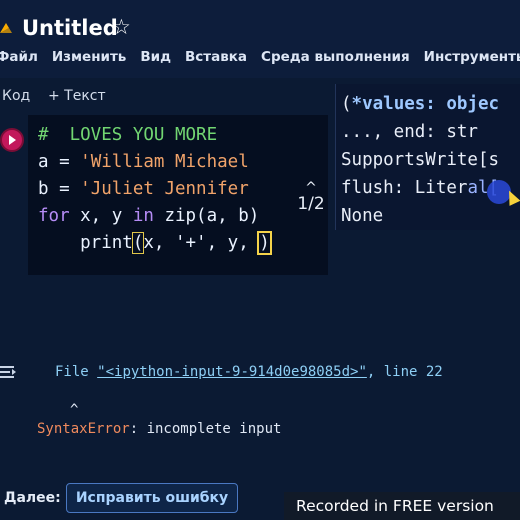 Image resolution: width=520 pixels, height=520 pixels. Describe the element at coordinates (101, 216) in the screenshot. I see `code-for-vars: x, y` at that location.